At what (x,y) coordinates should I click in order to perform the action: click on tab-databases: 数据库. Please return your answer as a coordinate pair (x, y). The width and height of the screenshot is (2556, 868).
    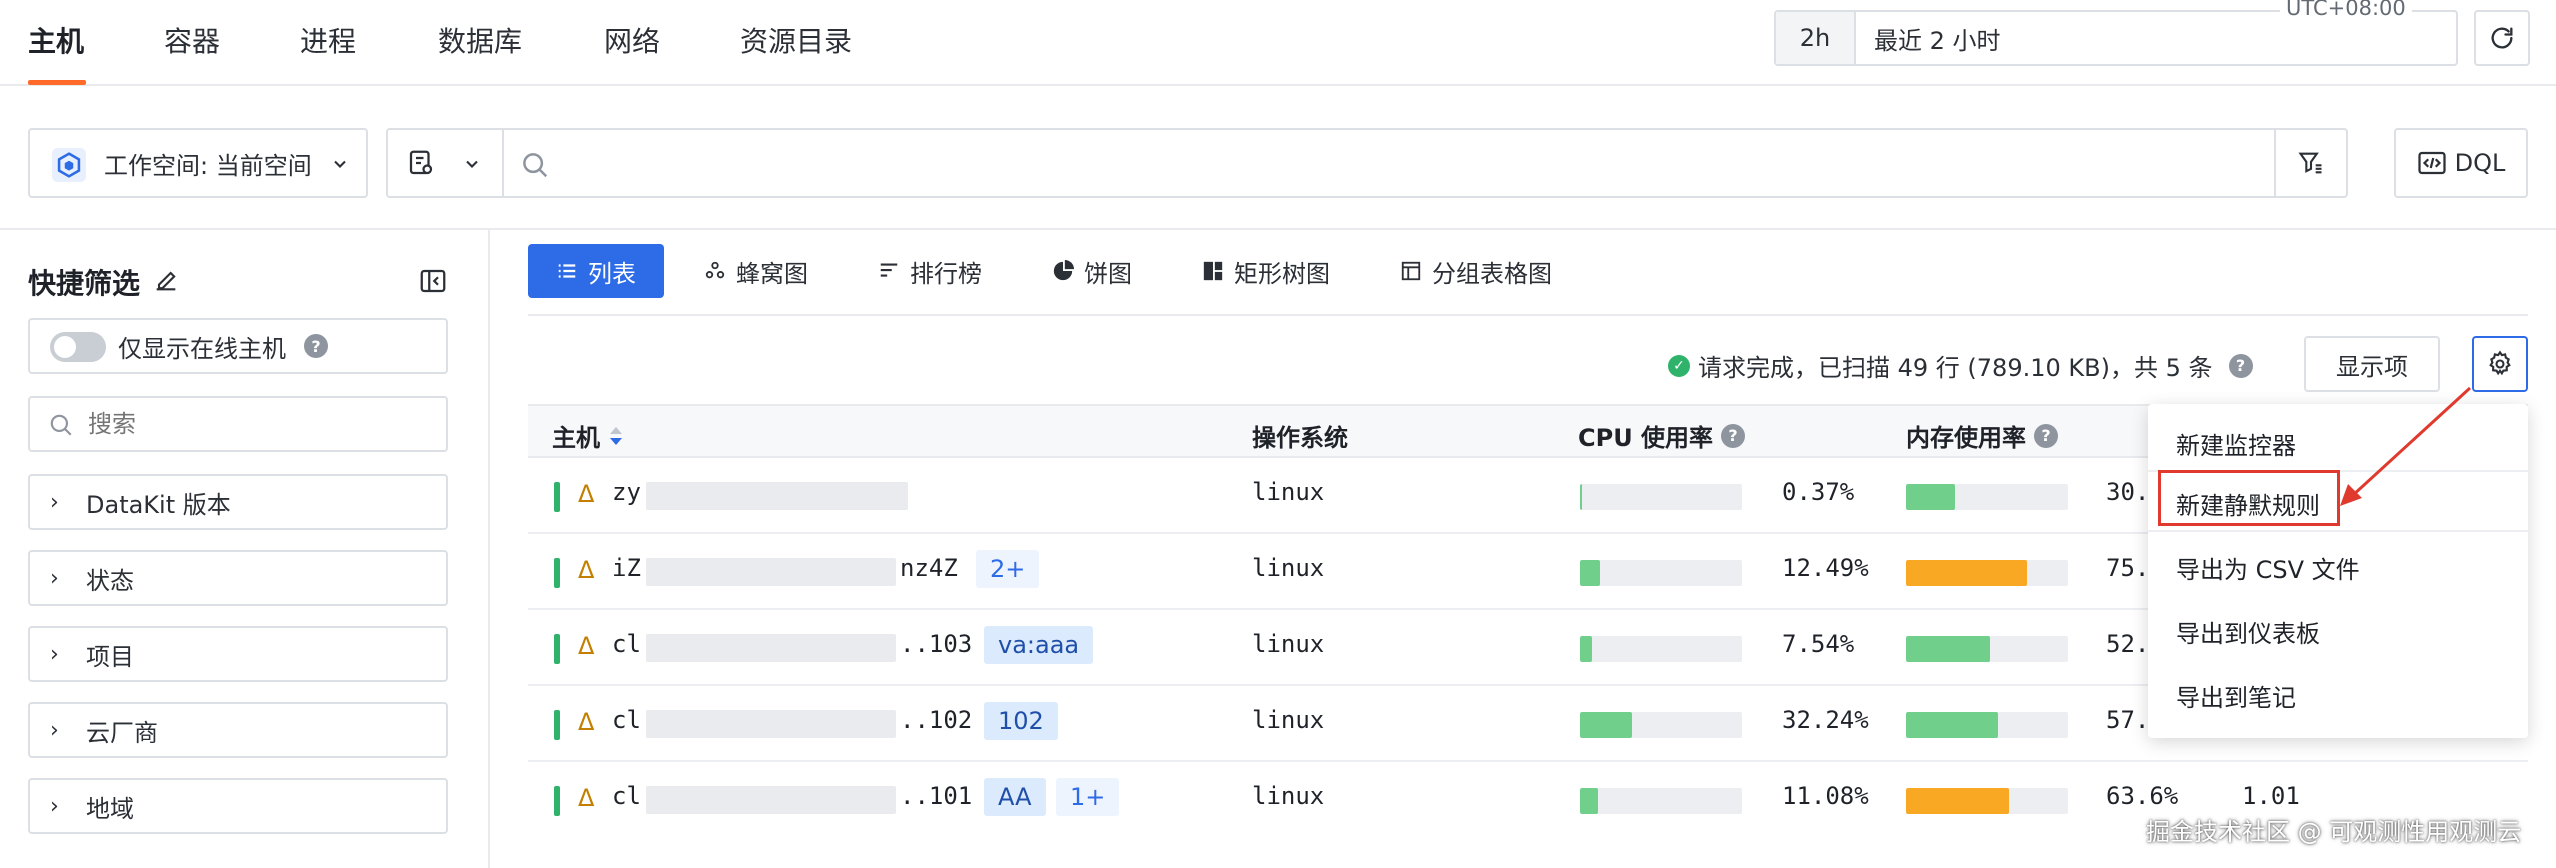
    Looking at the image, I should click on (480, 40).